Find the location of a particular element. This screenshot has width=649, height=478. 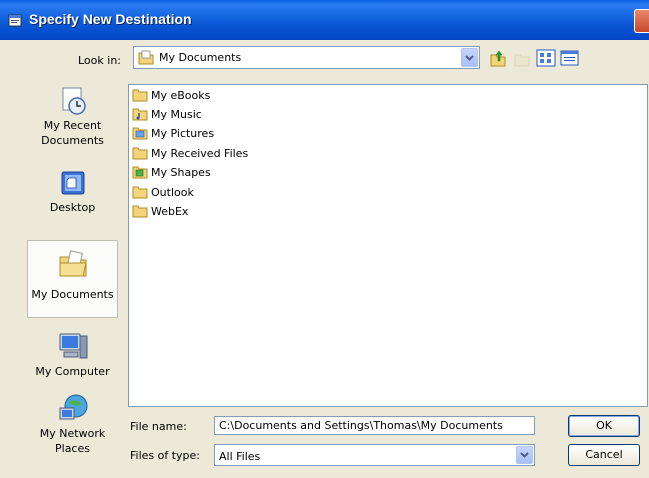

my-documents-small-icon is located at coordinates (146, 57).